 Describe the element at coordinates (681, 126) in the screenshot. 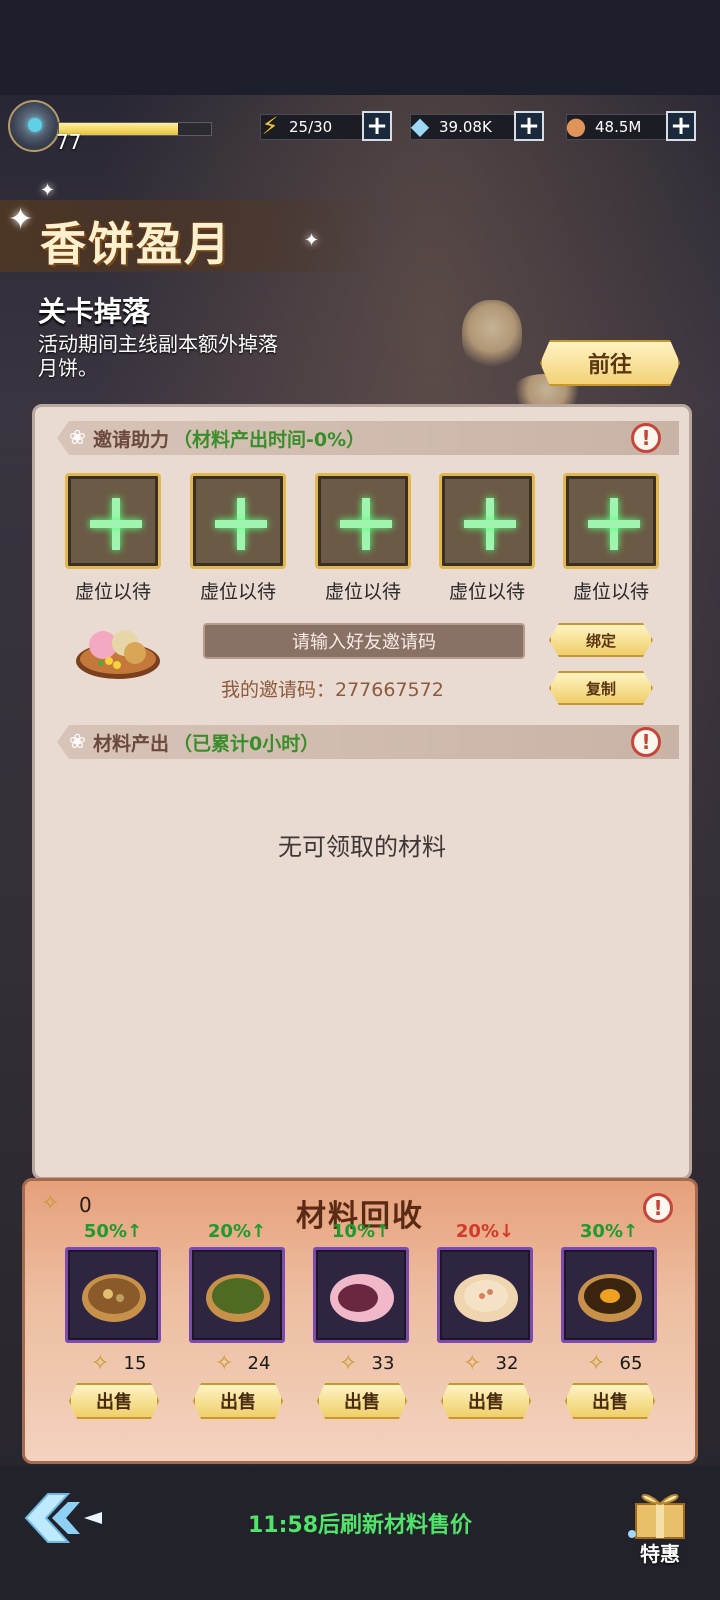

I see `add-coin-button: +` at that location.